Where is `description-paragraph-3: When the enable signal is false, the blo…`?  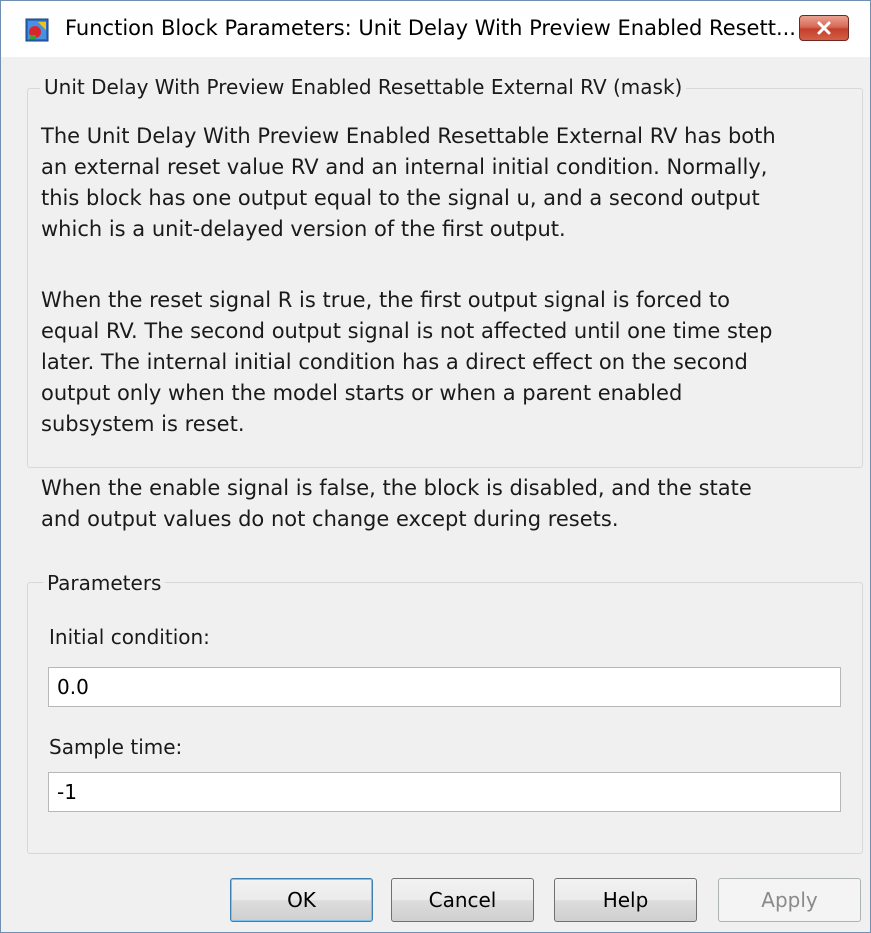
description-paragraph-3: When the enable signal is false, the blo… is located at coordinates (396, 503).